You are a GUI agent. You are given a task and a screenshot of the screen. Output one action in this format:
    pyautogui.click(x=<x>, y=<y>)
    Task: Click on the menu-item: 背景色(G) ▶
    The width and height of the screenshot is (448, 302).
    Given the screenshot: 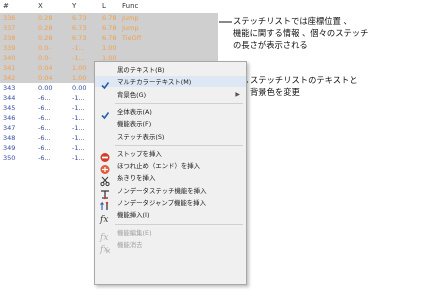 What is the action you would take?
    pyautogui.click(x=170, y=94)
    